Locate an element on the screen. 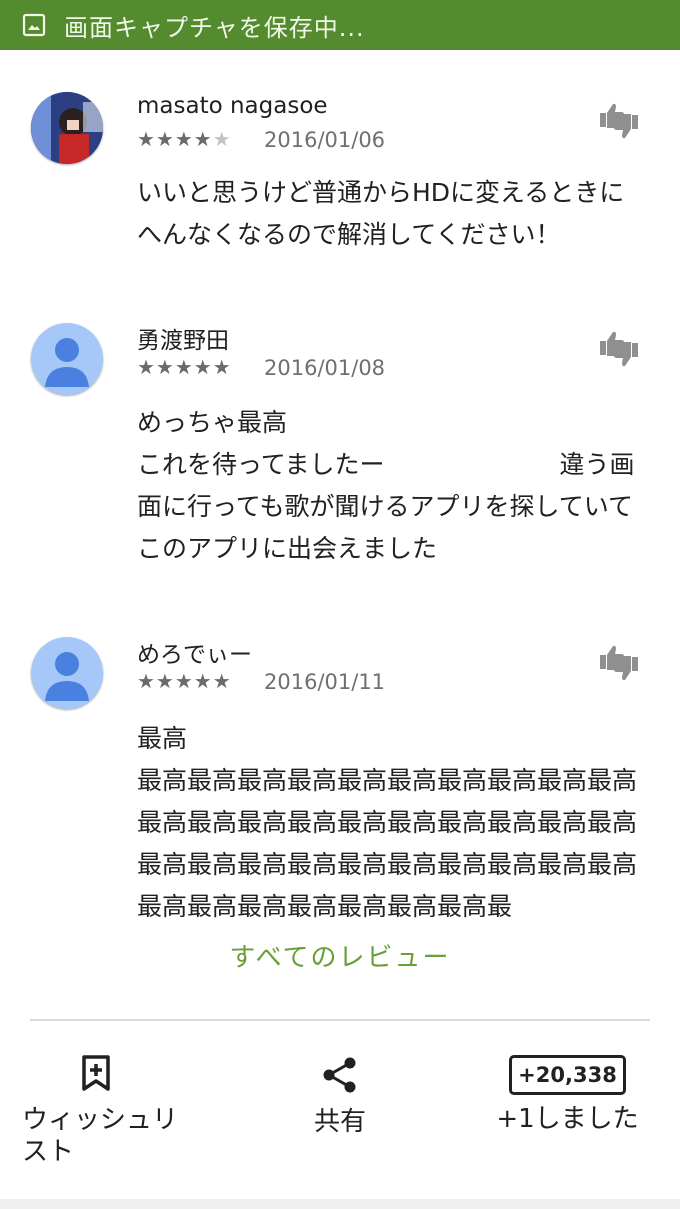 The image size is (680, 1209). image-icon is located at coordinates (34, 25).